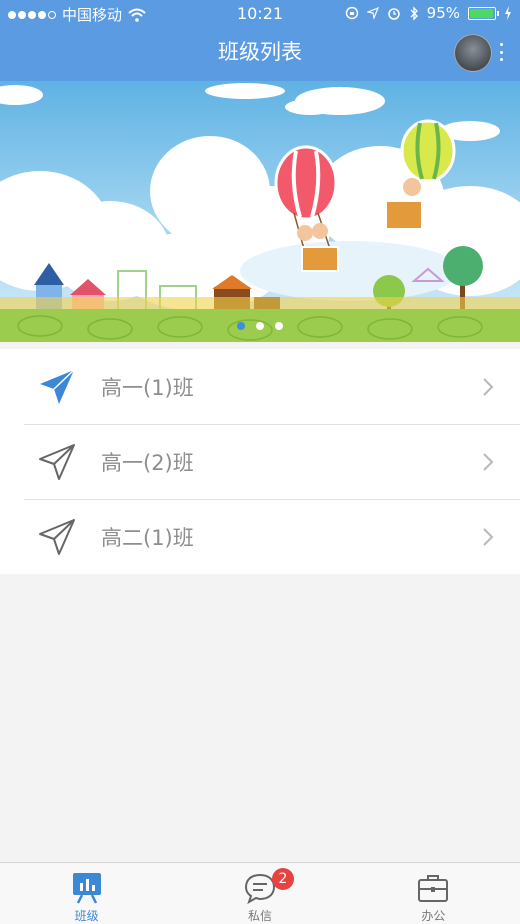  Describe the element at coordinates (508, 13) in the screenshot. I see `charging-icon` at that location.